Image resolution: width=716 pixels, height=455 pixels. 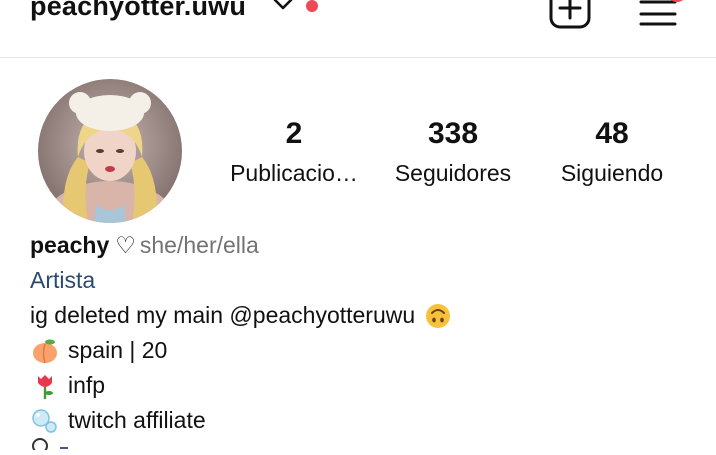 I want to click on following-stat: 48 Siguiendo, so click(x=612, y=152).